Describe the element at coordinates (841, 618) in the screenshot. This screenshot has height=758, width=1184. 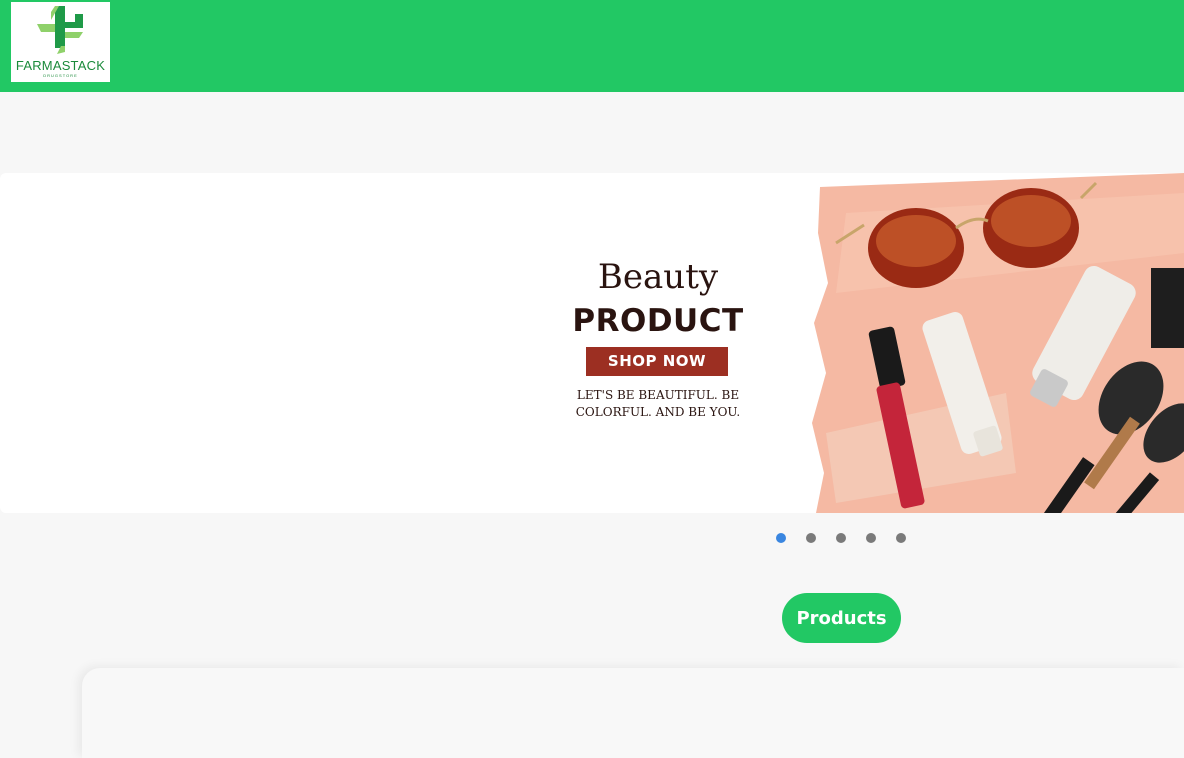
I see `products-button: Products` at that location.